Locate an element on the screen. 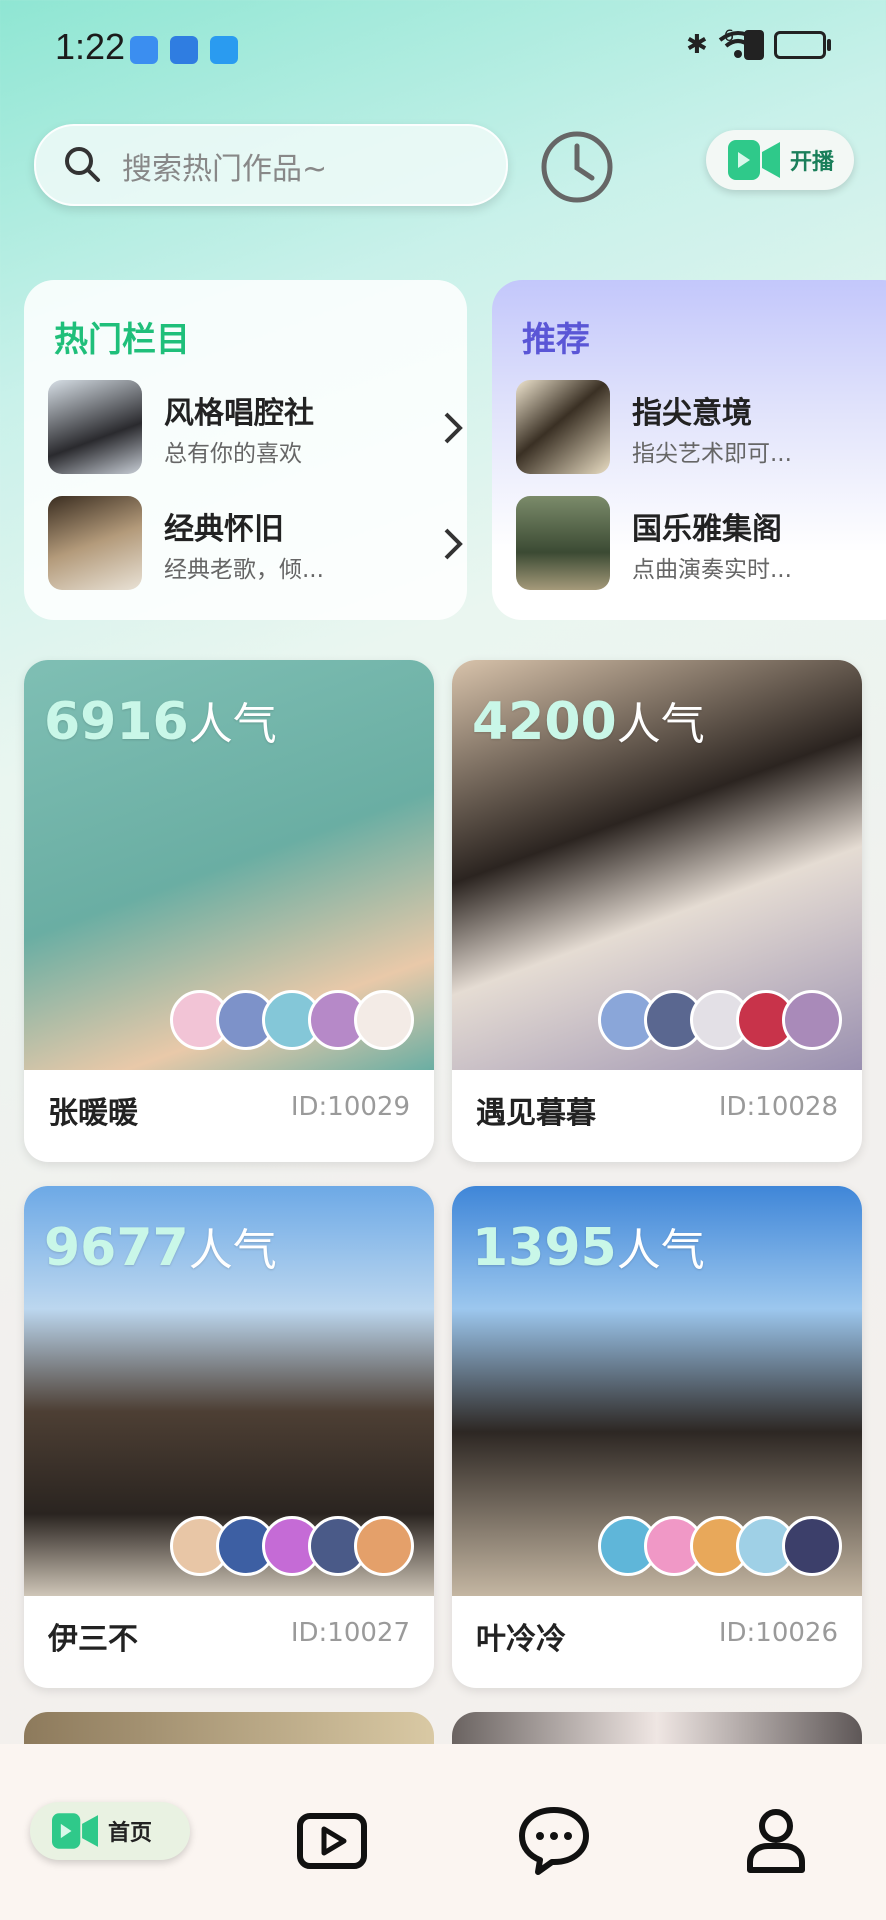  go-live-button: 开播 is located at coordinates (780, 160).